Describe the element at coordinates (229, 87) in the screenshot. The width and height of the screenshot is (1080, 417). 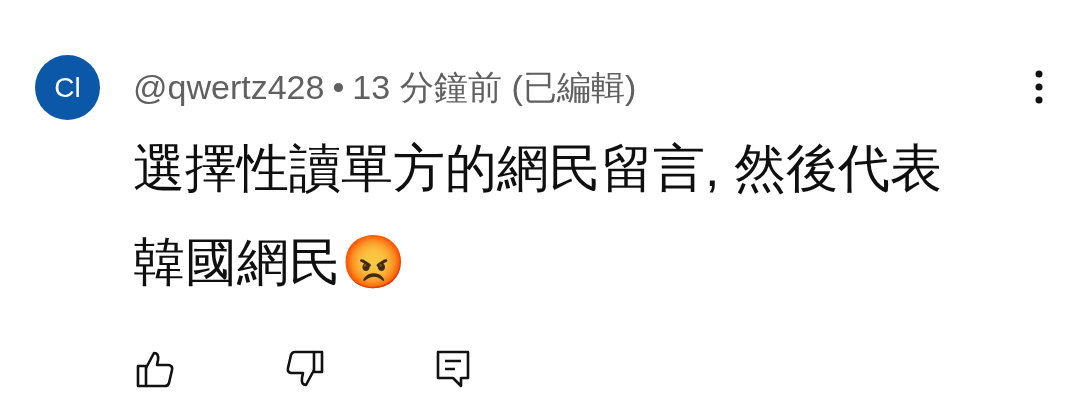
I see `author-handle: @qwertz428` at that location.